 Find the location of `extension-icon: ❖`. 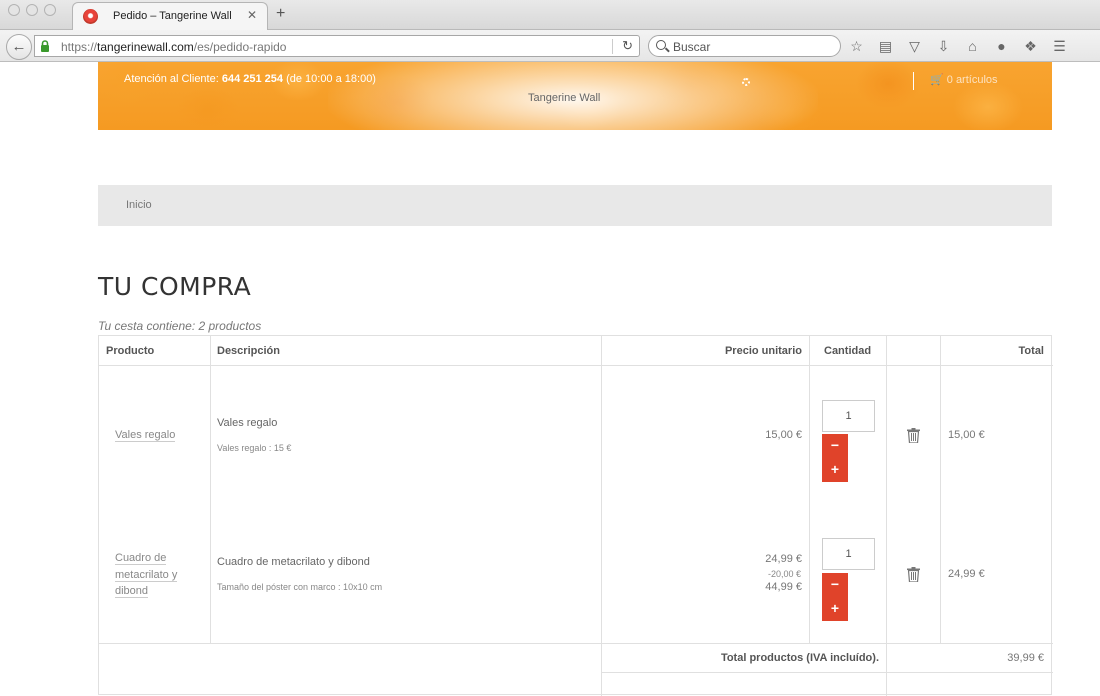

extension-icon: ❖ is located at coordinates (1030, 46).